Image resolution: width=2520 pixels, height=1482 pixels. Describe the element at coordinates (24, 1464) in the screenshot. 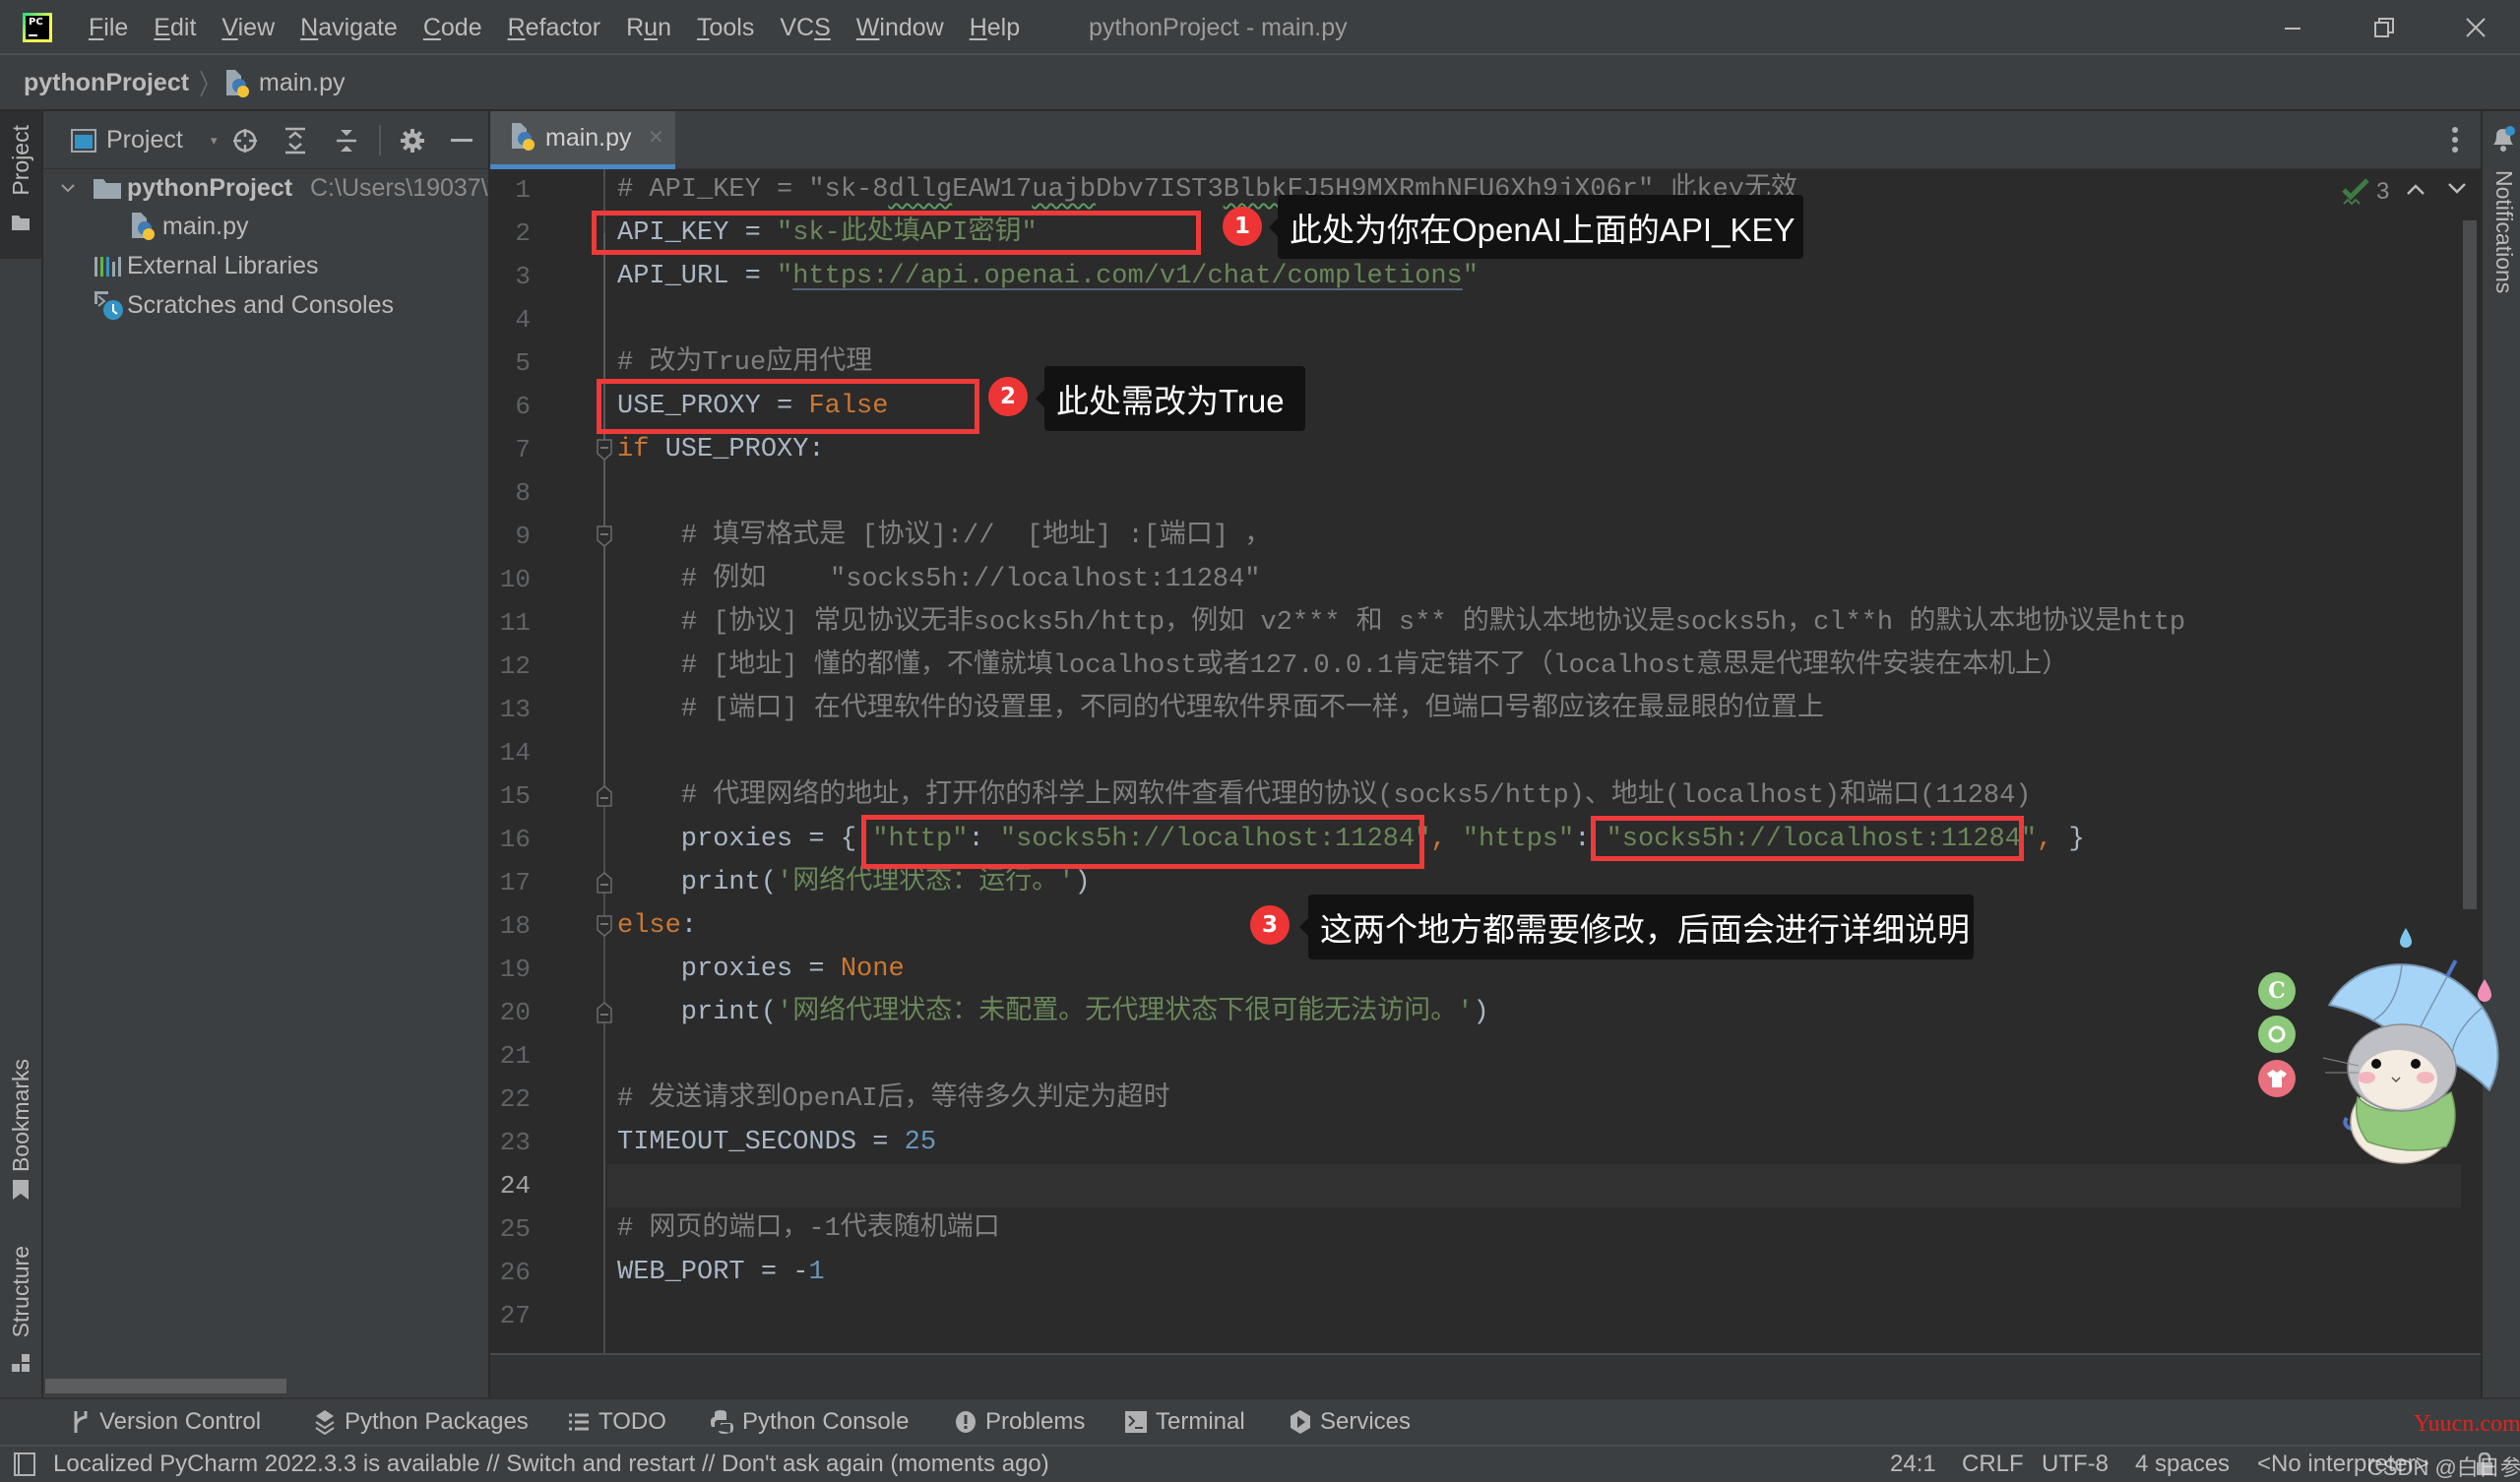

I see `toggle-tool-windows-icon` at that location.